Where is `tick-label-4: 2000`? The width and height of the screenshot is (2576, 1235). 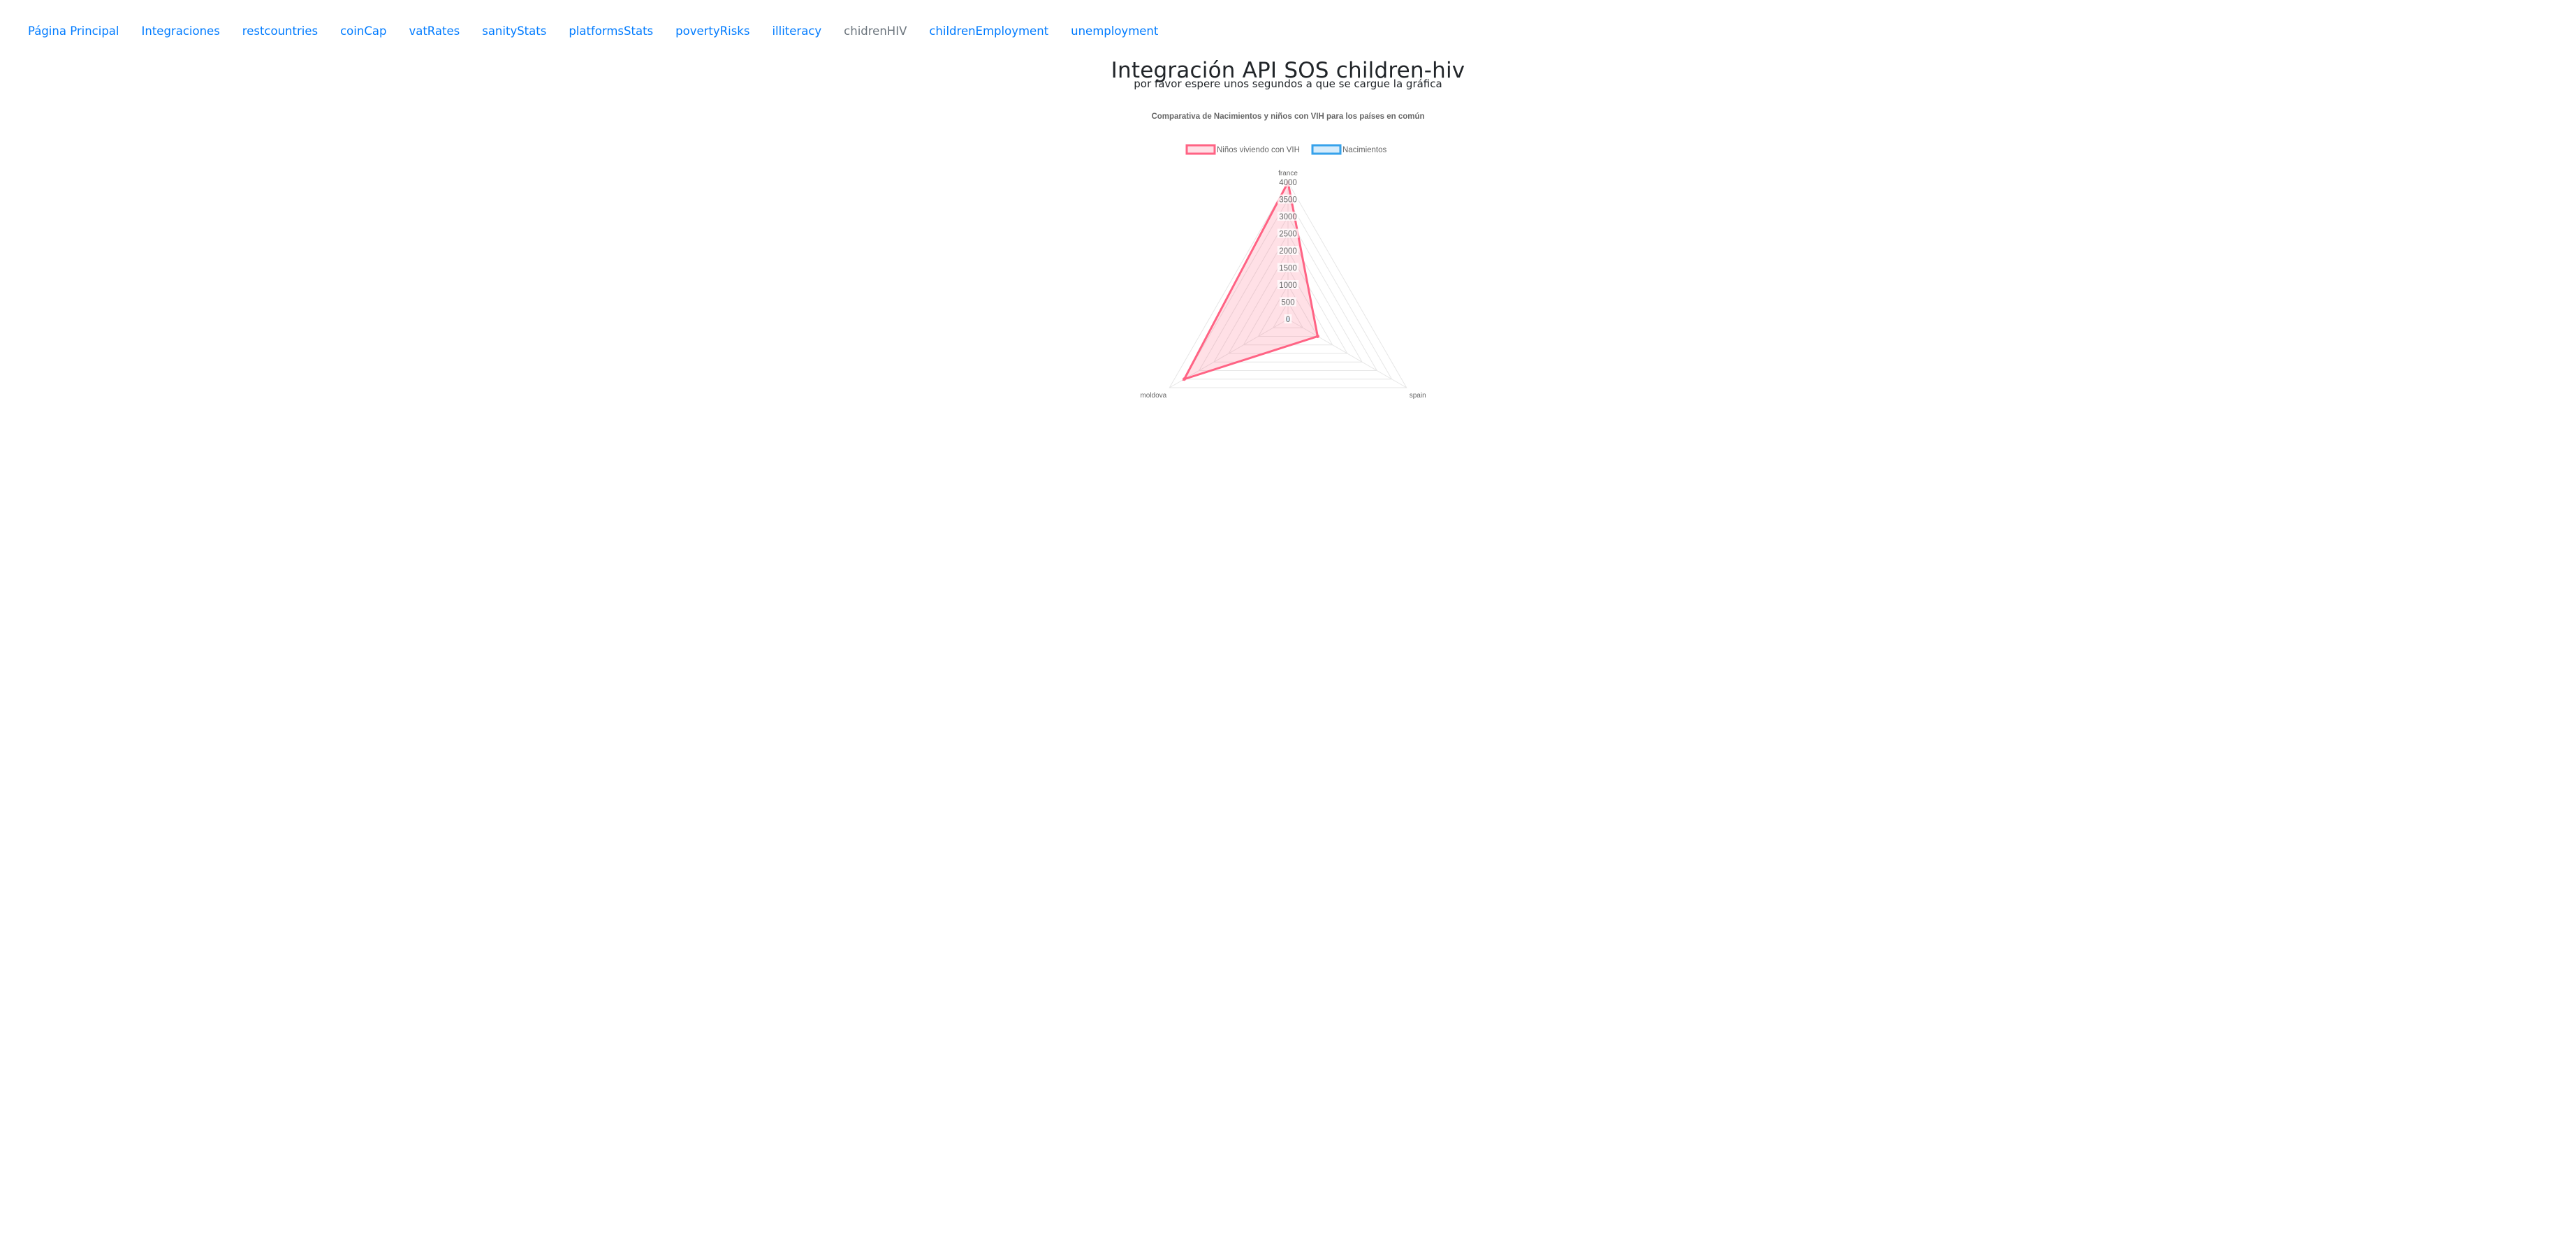 tick-label-4: 2000 is located at coordinates (1288, 251).